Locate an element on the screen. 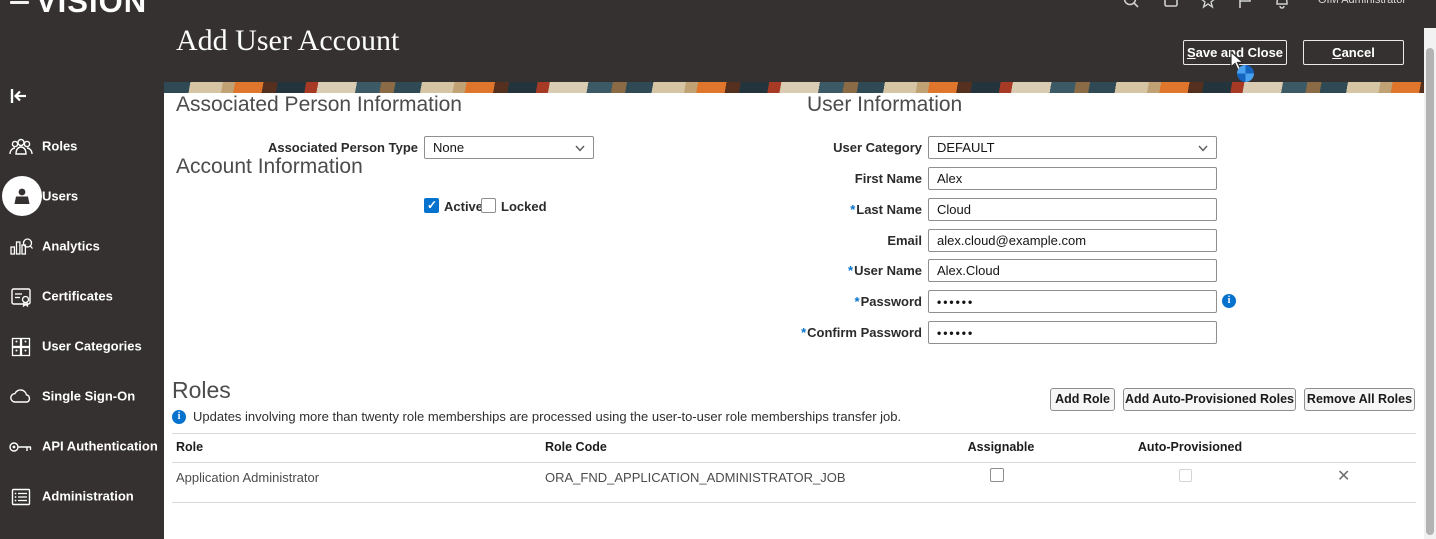 This screenshot has width=1436, height=539. last-name-label: Last Name is located at coordinates (817, 209).